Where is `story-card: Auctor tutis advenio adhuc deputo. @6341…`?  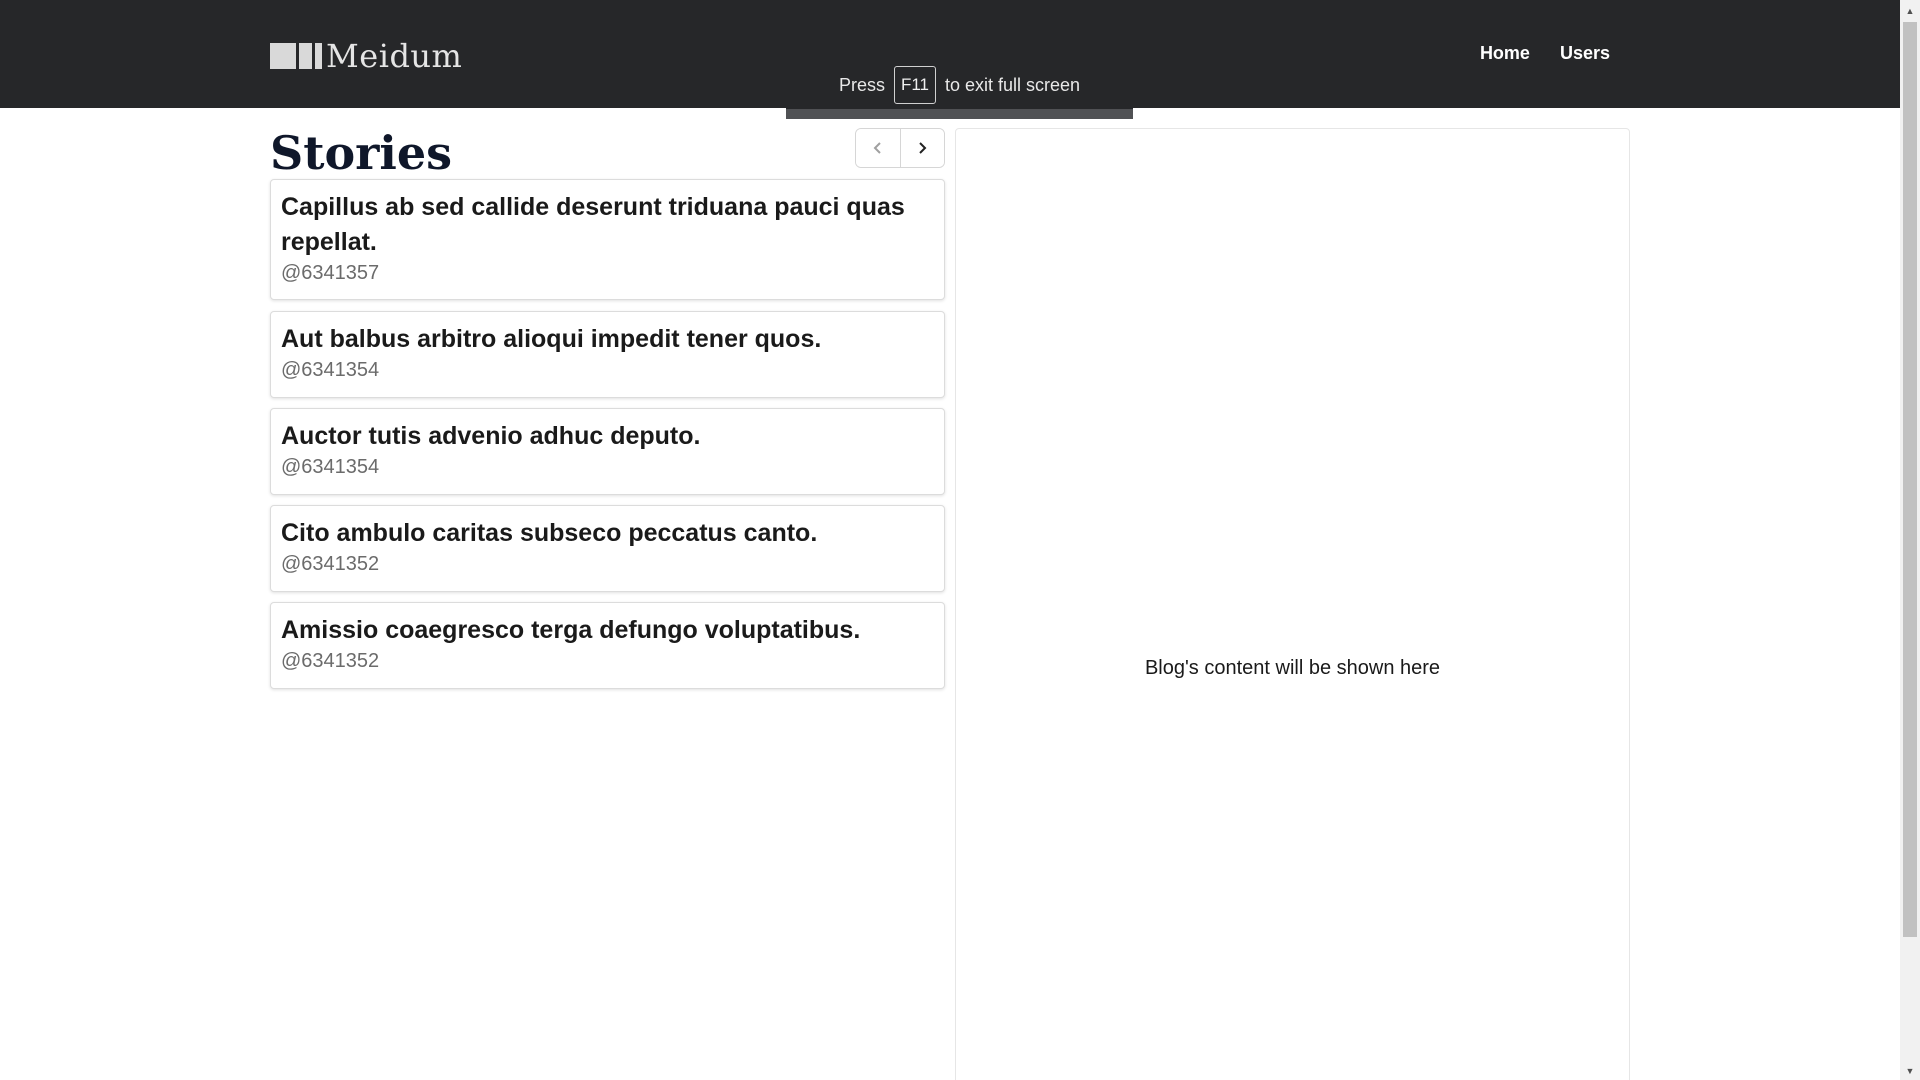 story-card: Auctor tutis advenio adhuc deputo. @6341… is located at coordinates (607, 451).